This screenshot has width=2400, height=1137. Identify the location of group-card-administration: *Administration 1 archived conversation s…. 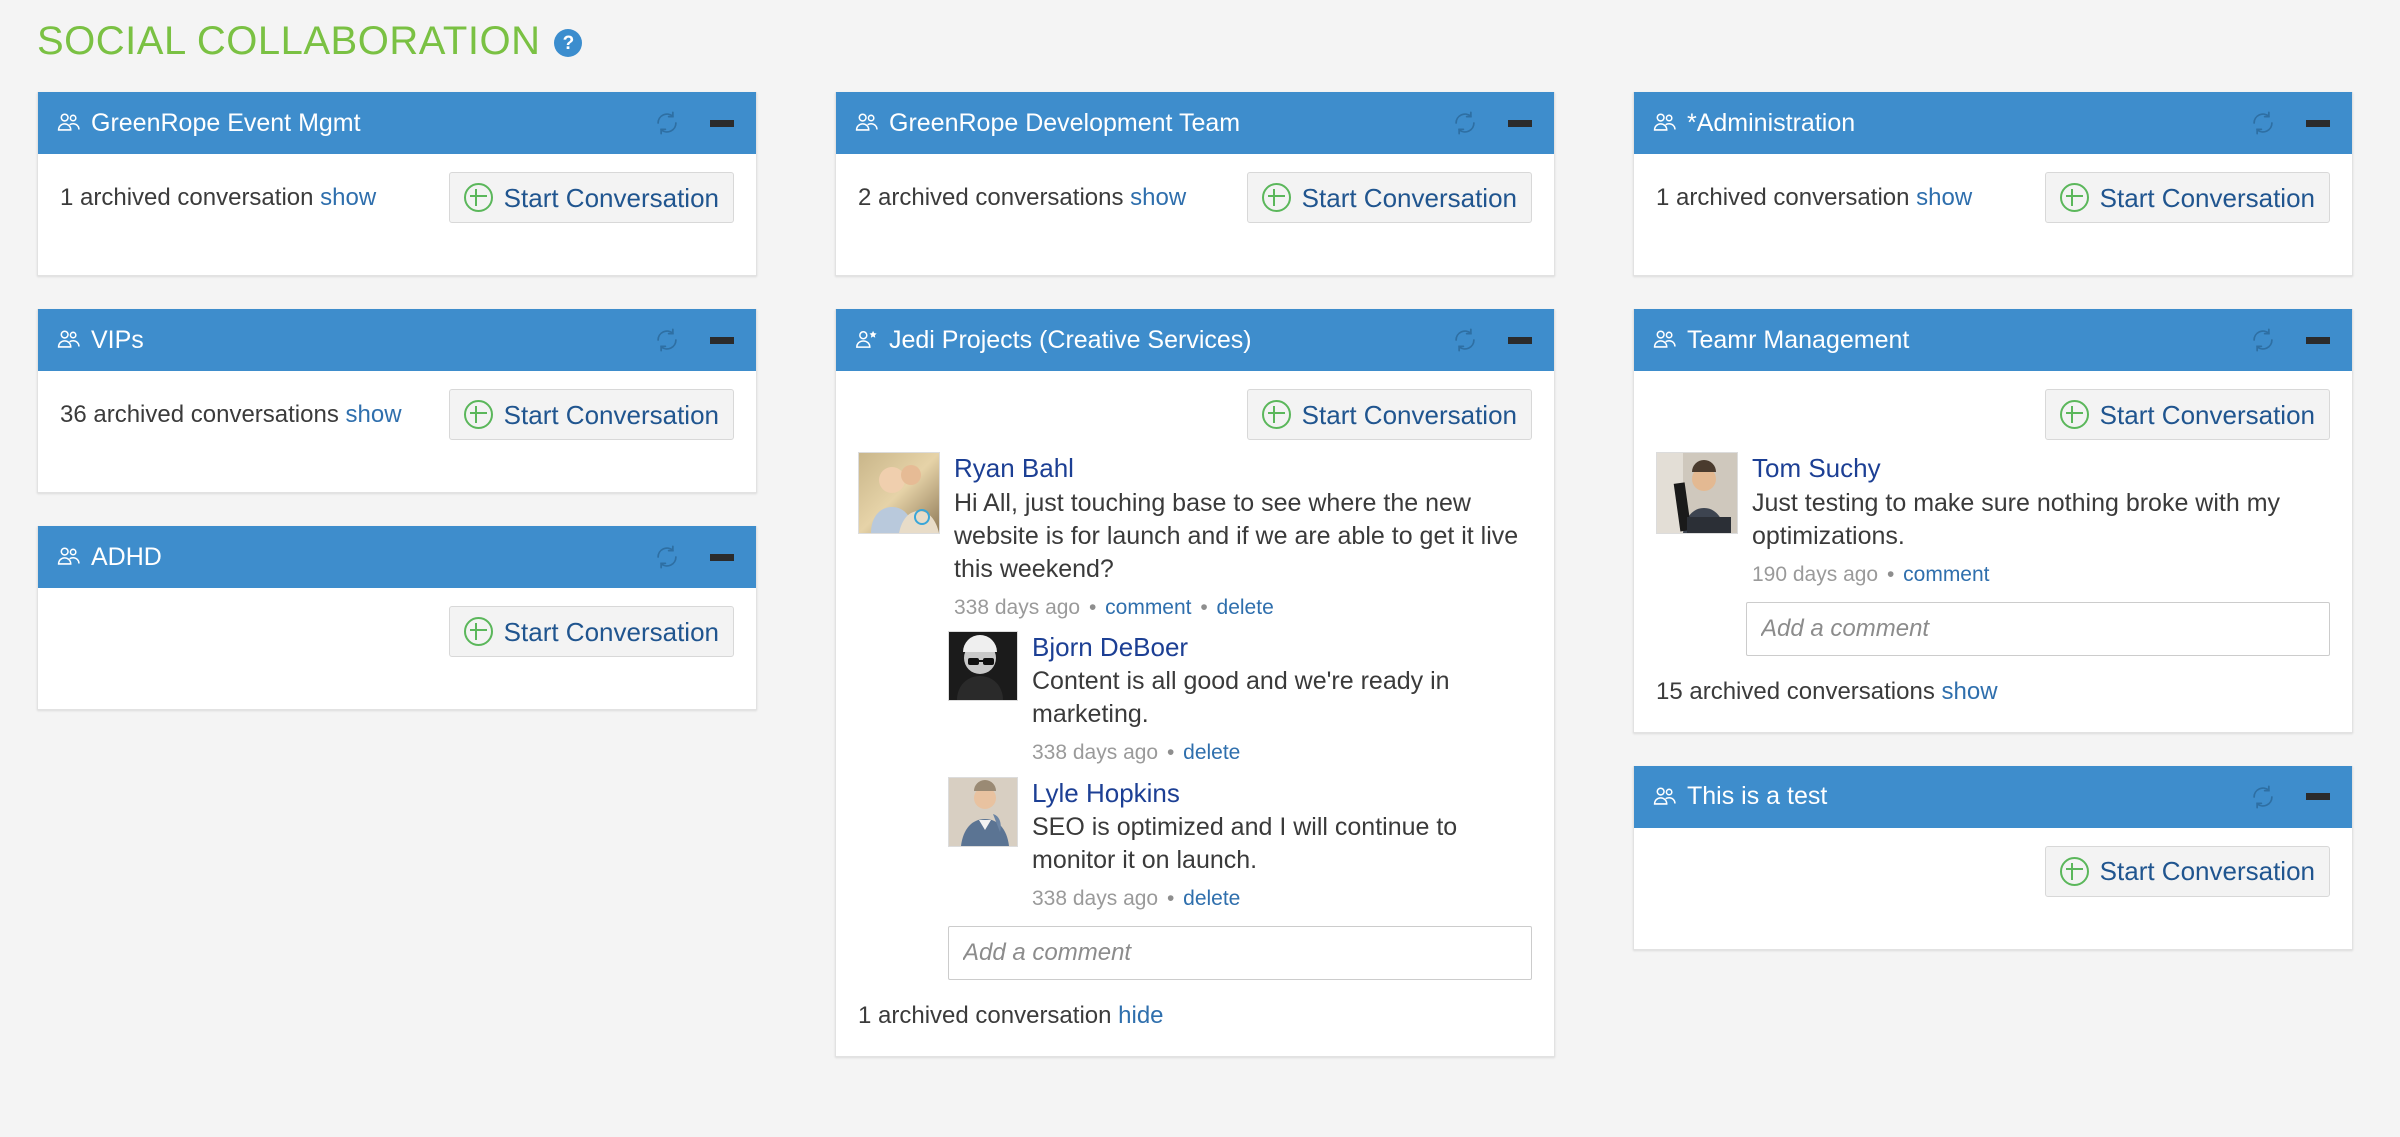
(1993, 184).